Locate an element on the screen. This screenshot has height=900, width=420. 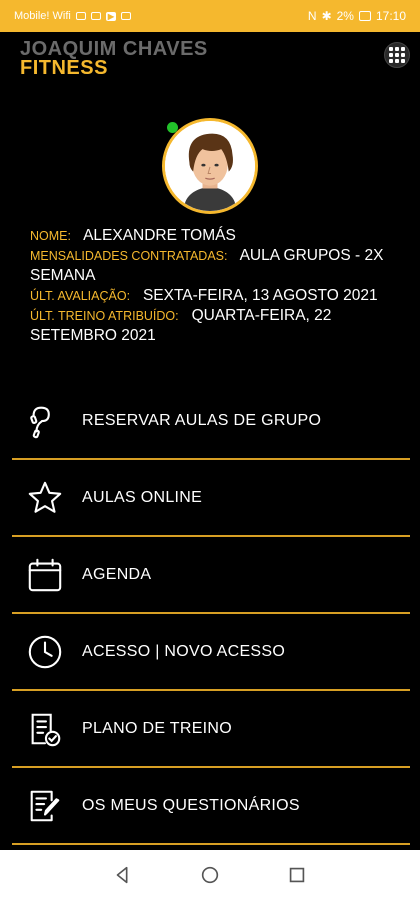
status-bar: Mobile! Wifi ▶ N ✱ 2% 17:10 is located at coordinates (210, 16).